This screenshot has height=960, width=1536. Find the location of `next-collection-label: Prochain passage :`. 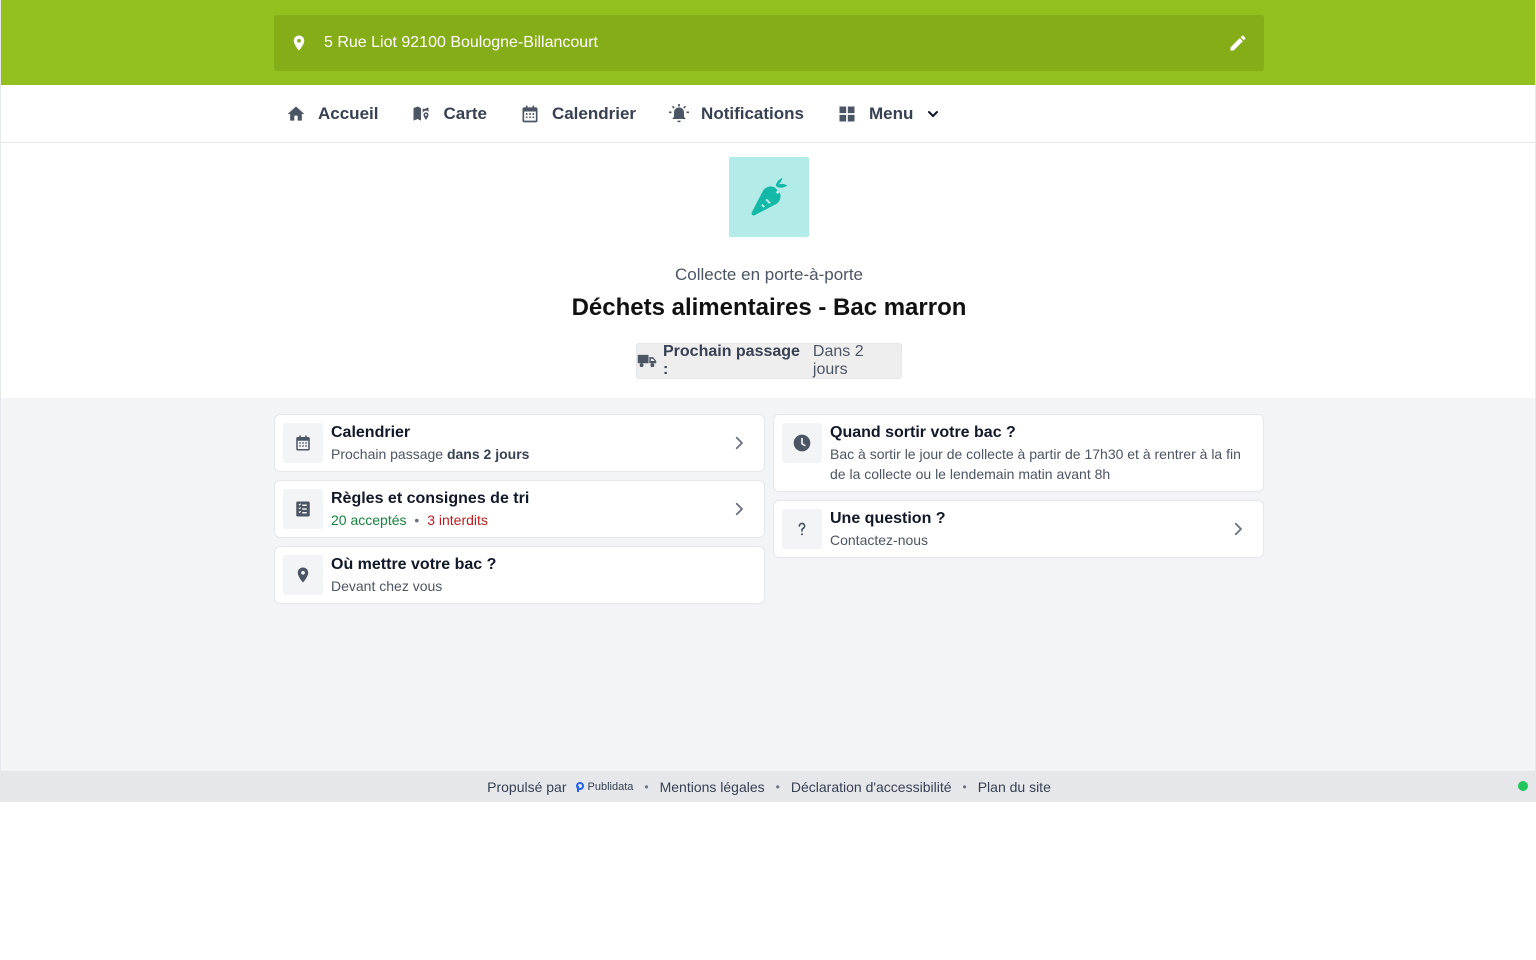

next-collection-label: Prochain passage : is located at coordinates (731, 360).